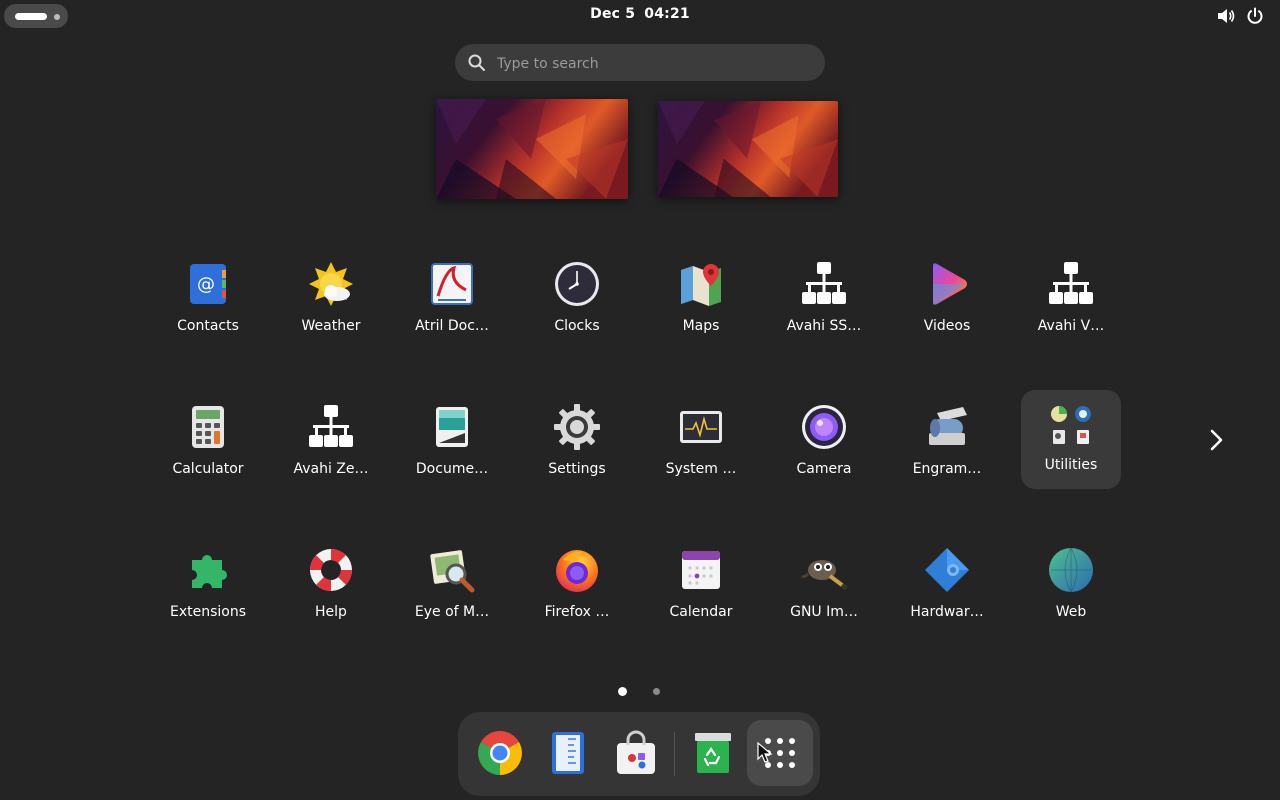 Image resolution: width=1280 pixels, height=800 pixels. I want to click on app-label: Help, so click(331, 612).